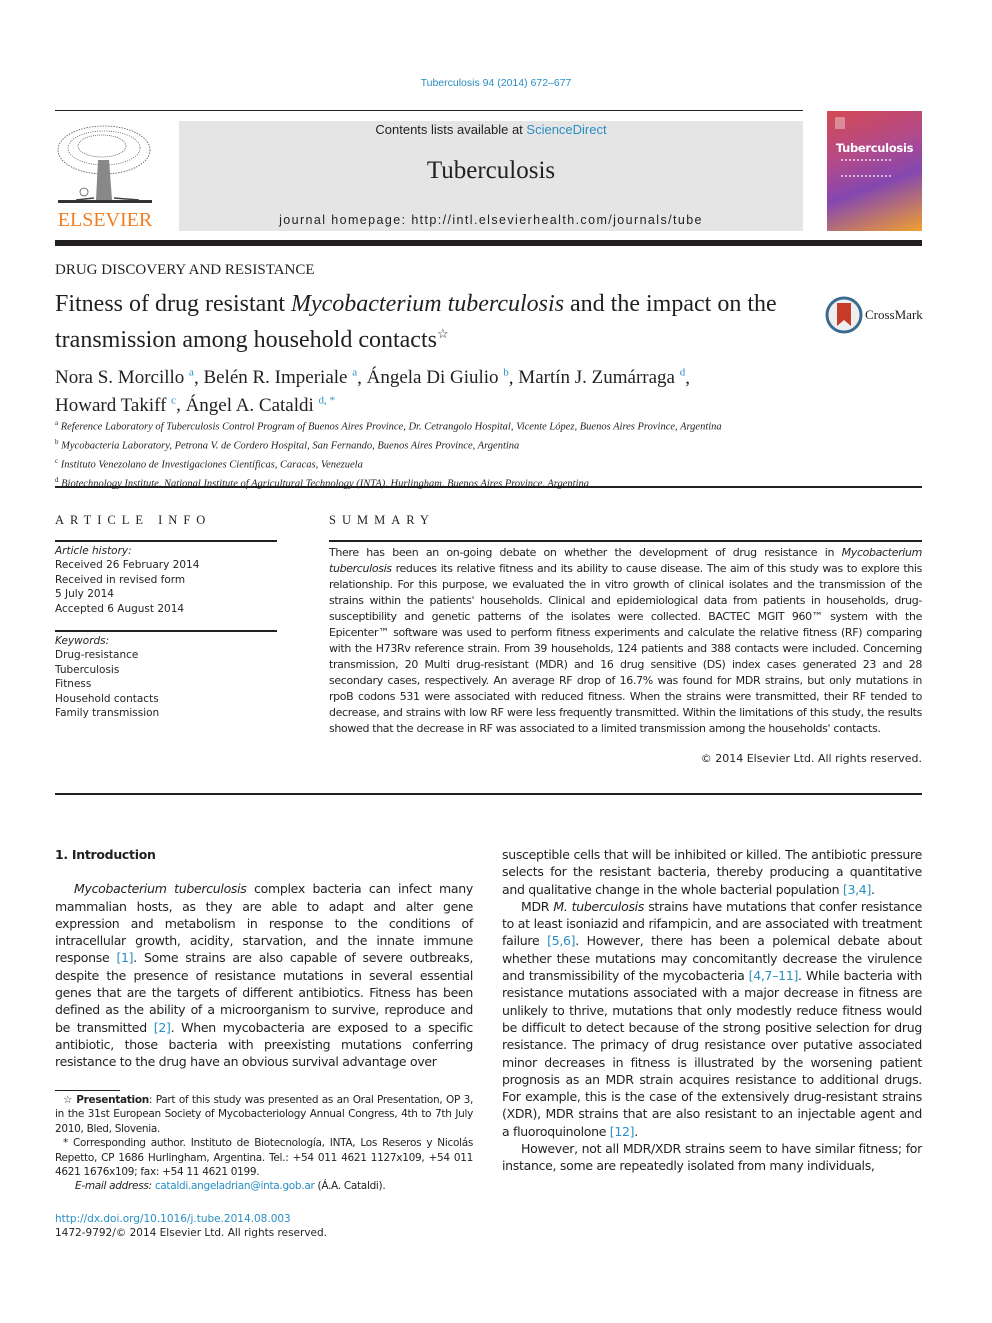 The height and width of the screenshot is (1323, 992). What do you see at coordinates (429, 110) in the screenshot?
I see `header-rule` at bounding box center [429, 110].